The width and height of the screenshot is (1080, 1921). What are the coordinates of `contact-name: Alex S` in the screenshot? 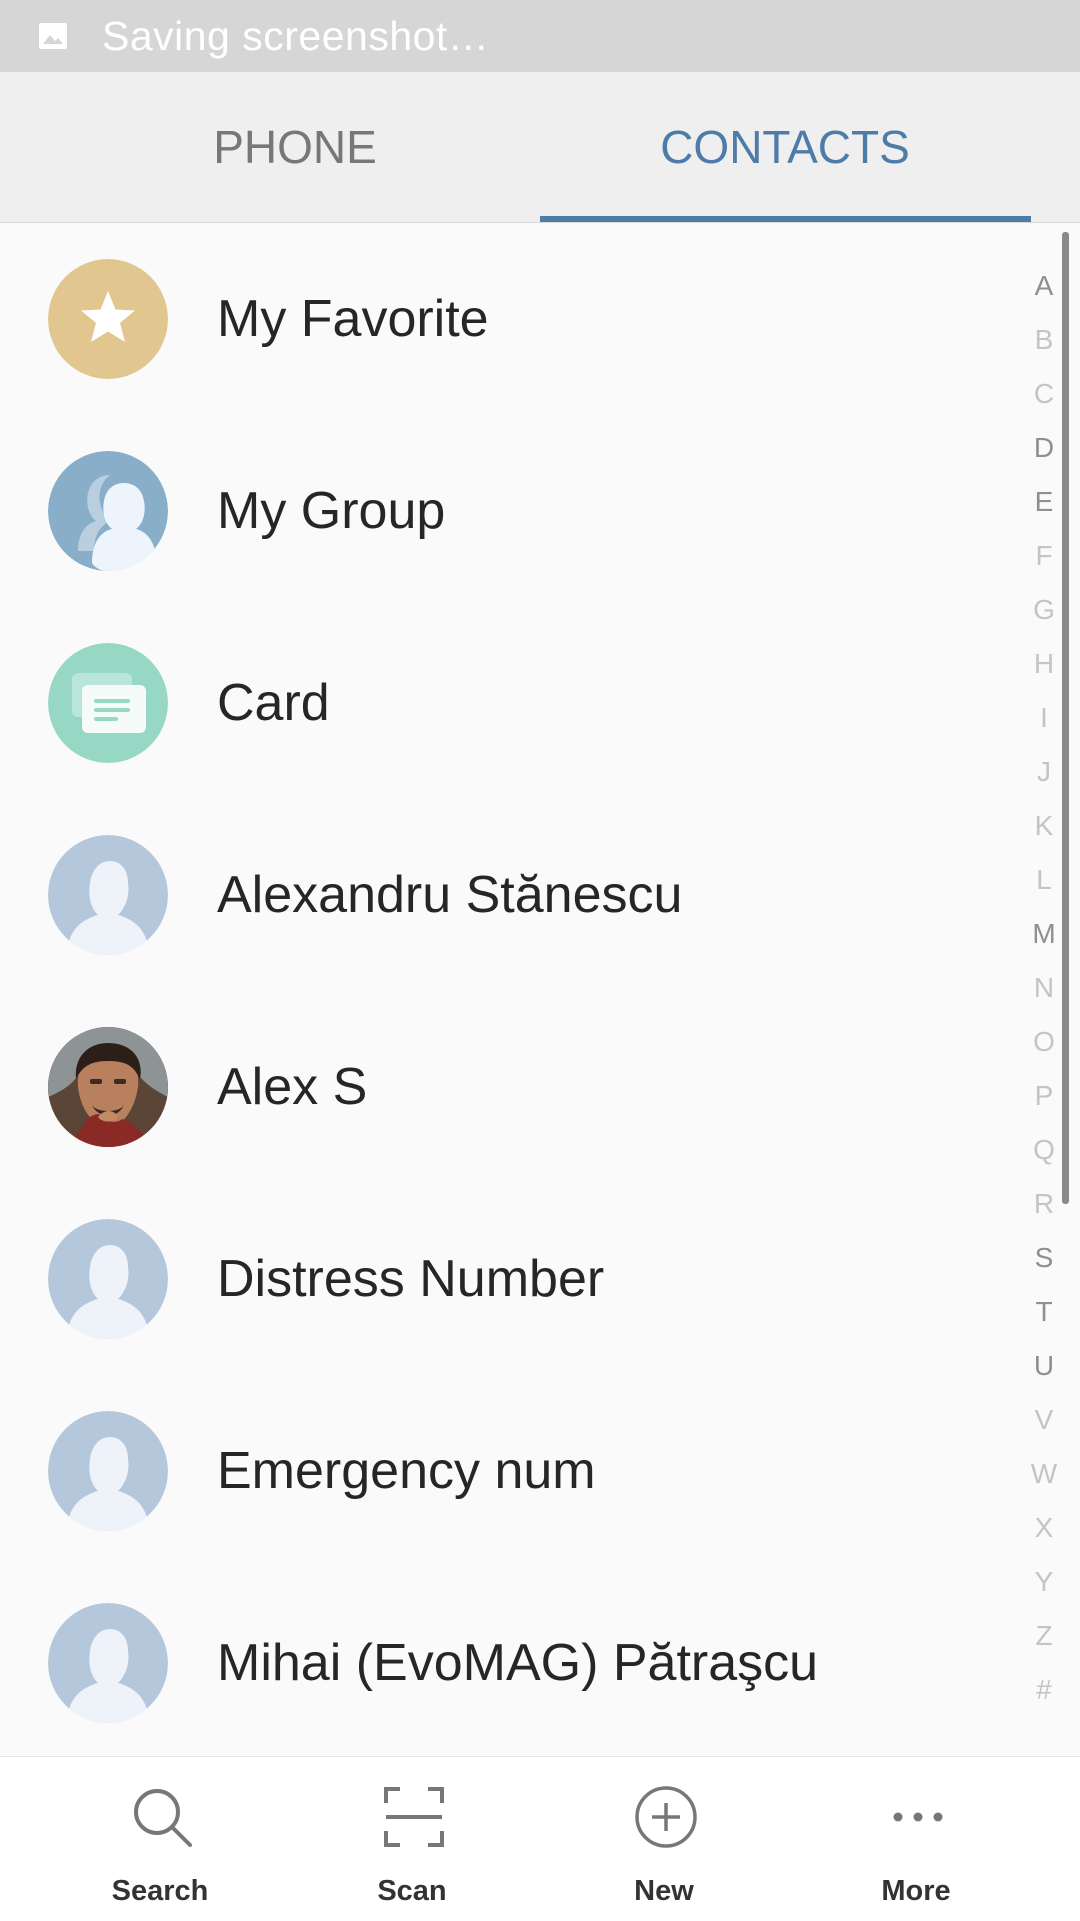 It's located at (292, 1087).